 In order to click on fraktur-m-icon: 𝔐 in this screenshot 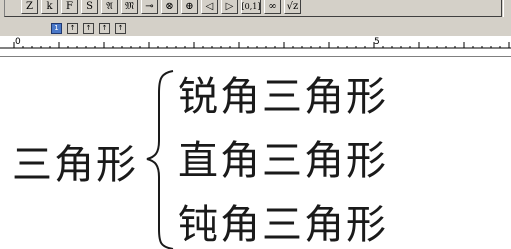, I will do `click(129, 7)`.